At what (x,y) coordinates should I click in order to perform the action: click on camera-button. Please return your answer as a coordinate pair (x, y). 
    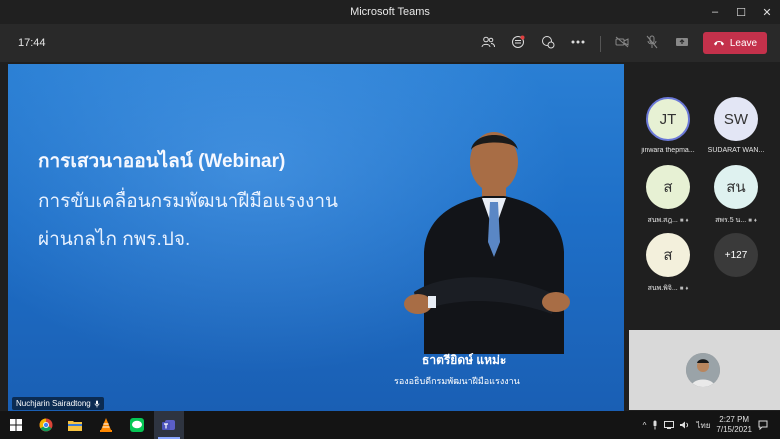
    Looking at the image, I should click on (622, 42).